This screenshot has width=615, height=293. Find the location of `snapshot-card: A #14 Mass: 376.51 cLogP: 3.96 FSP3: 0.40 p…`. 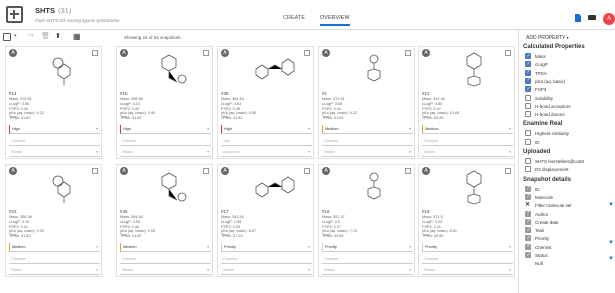

snapshot-card: A #14 Mass: 376.51 cLogP: 3.96 FSP3: 0.40 p… is located at coordinates (53, 102).